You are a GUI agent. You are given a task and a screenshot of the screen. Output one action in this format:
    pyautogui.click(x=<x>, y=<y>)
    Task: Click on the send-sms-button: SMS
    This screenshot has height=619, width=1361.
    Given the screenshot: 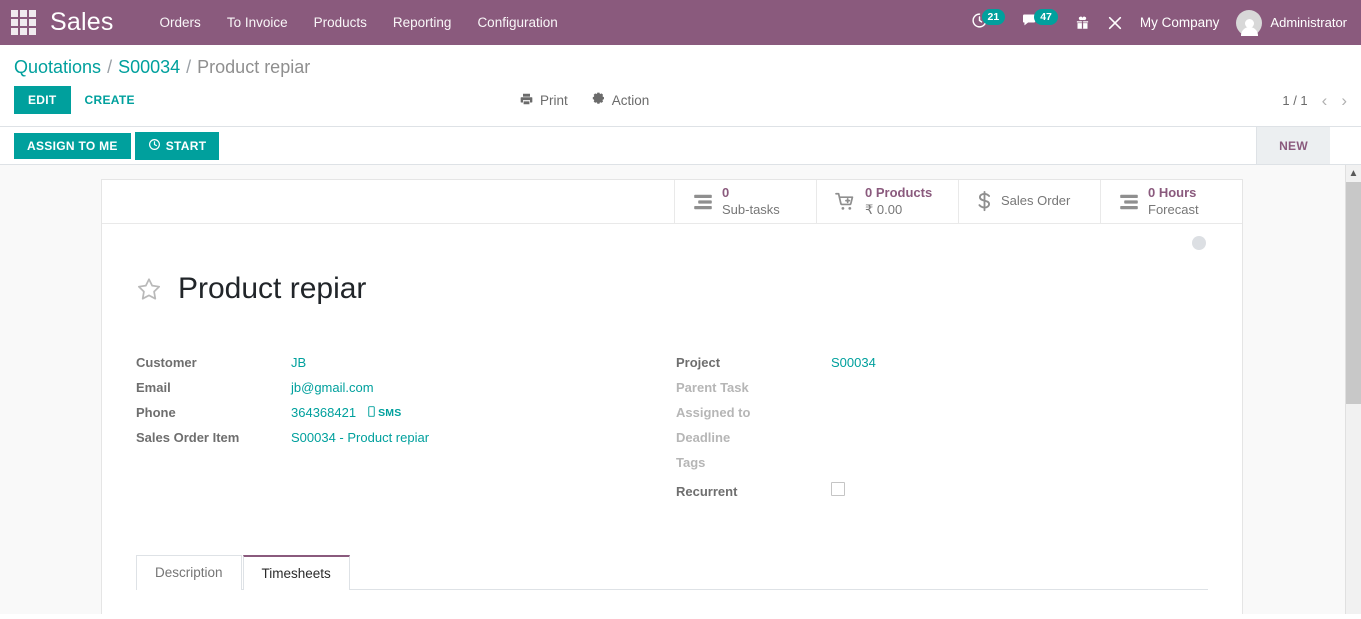 What is the action you would take?
    pyautogui.click(x=384, y=413)
    